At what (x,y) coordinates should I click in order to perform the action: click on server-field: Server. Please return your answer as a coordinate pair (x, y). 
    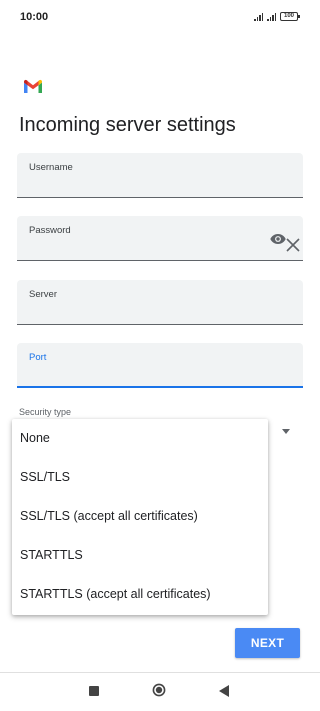
    Looking at the image, I should click on (160, 302).